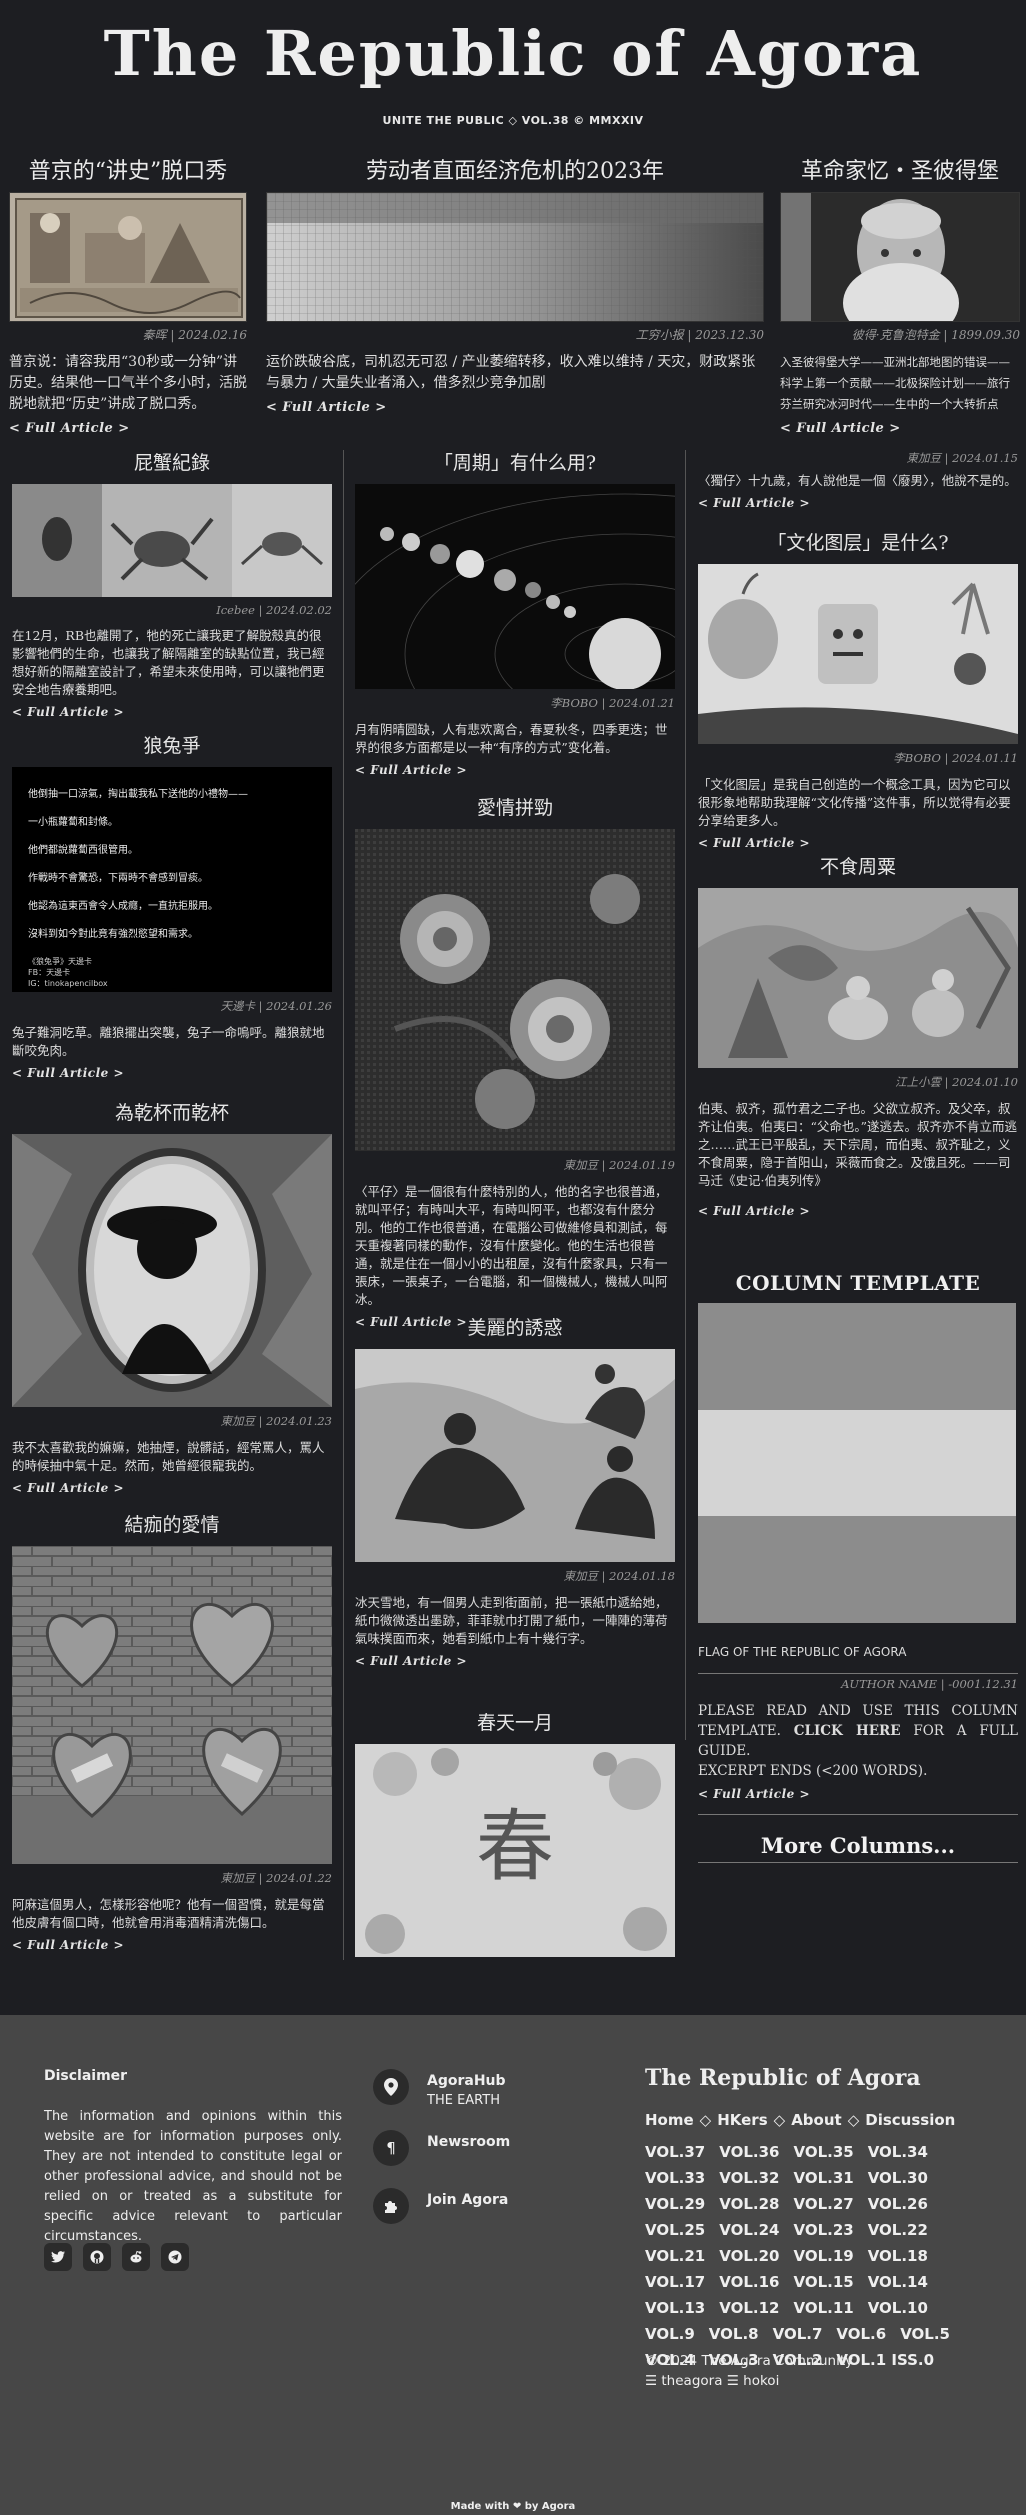 The height and width of the screenshot is (2515, 1026). What do you see at coordinates (128, 172) in the screenshot?
I see `article-title: 普京的“讲史”脱口秀` at bounding box center [128, 172].